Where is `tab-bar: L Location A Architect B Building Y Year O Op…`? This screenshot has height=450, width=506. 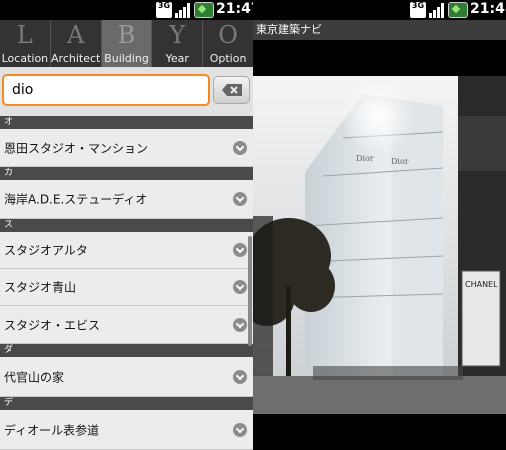 tab-bar: L Location A Architect B Building Y Year O Op… is located at coordinates (126, 43).